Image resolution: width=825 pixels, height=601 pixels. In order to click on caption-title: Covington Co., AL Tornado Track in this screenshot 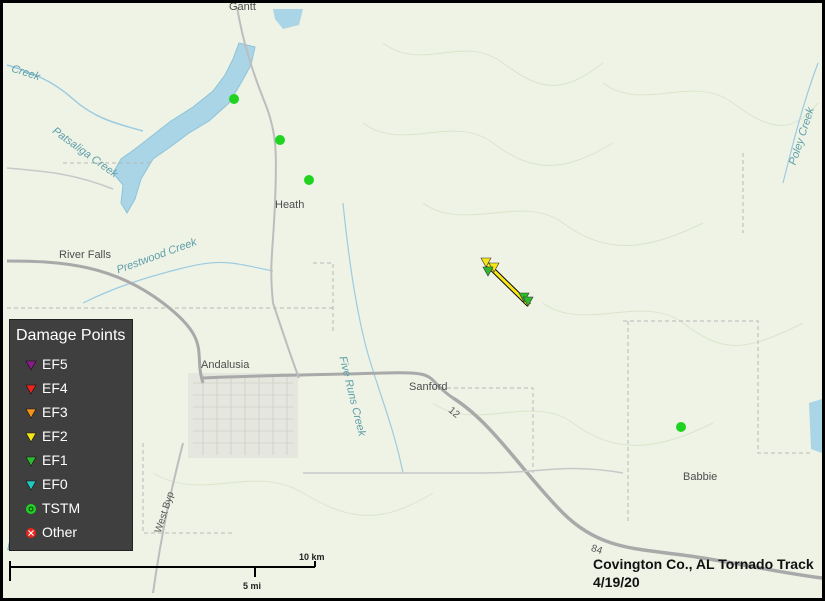, I will do `click(703, 564)`.